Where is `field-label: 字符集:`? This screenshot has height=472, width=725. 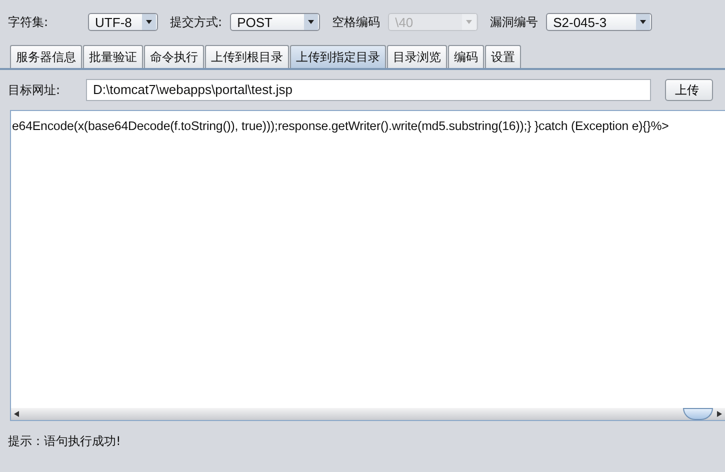 field-label: 字符集: is located at coordinates (28, 22).